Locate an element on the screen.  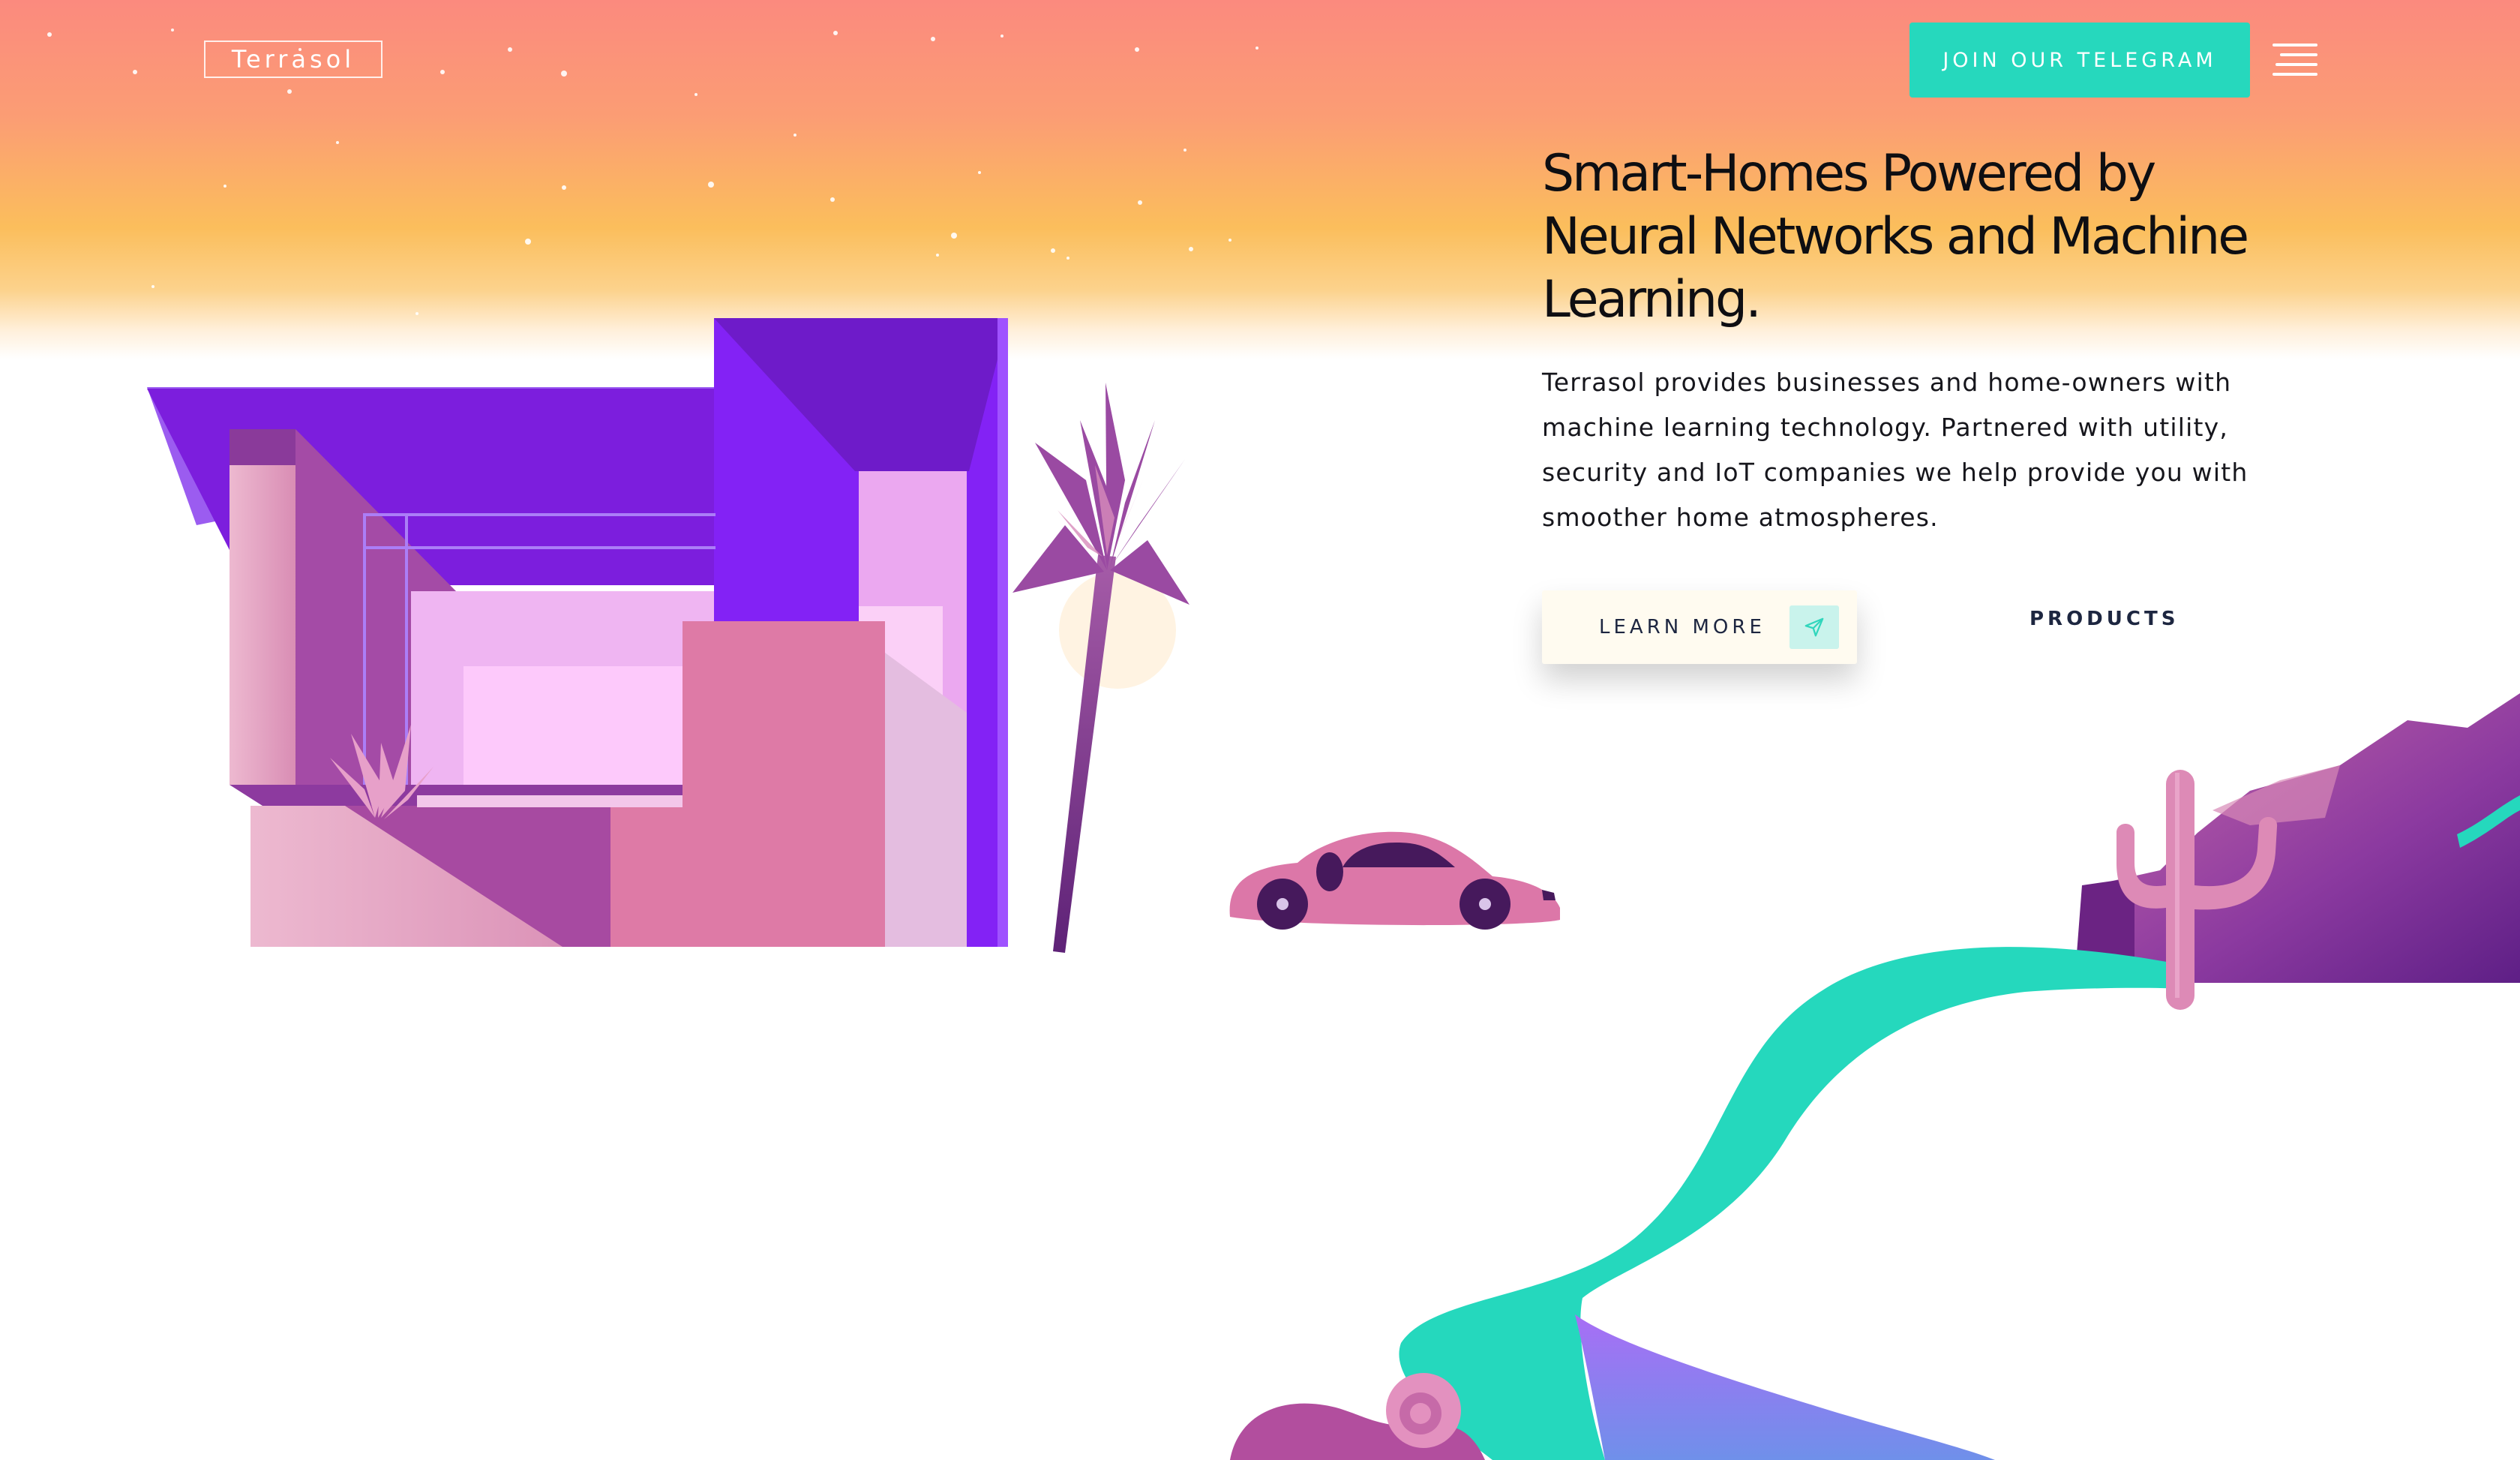
house-illustration is located at coordinates (577, 632).